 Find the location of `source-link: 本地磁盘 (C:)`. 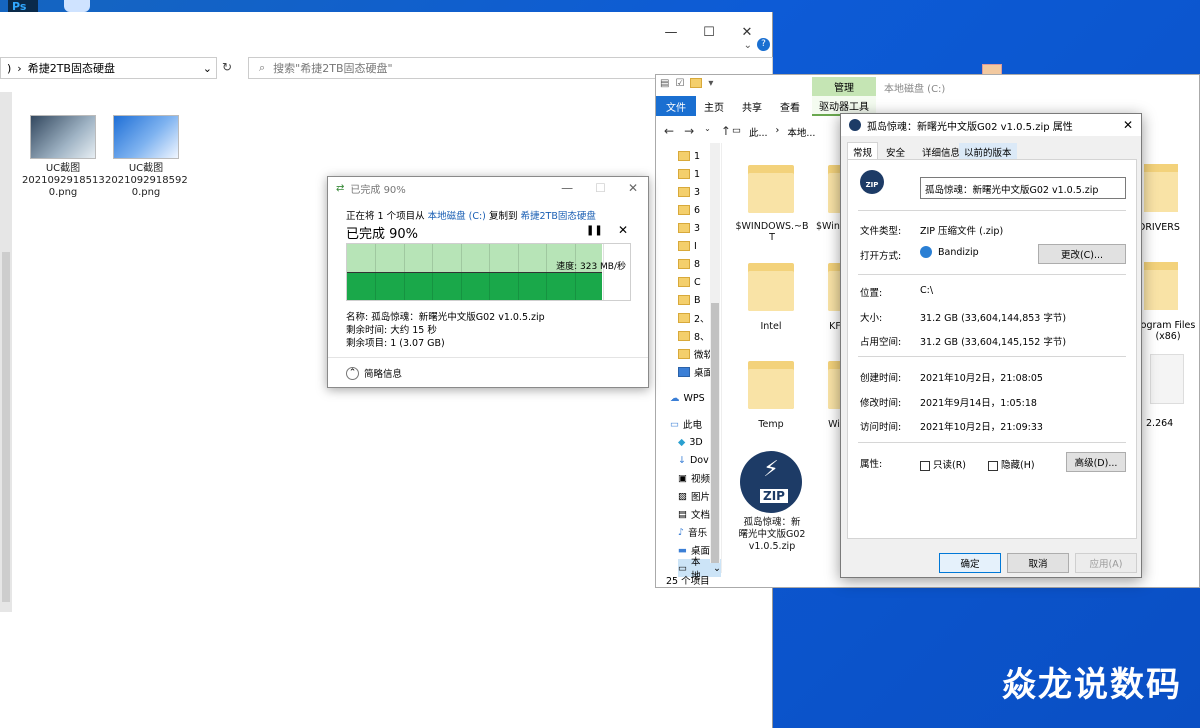

source-link: 本地磁盘 (C:) is located at coordinates (457, 216).